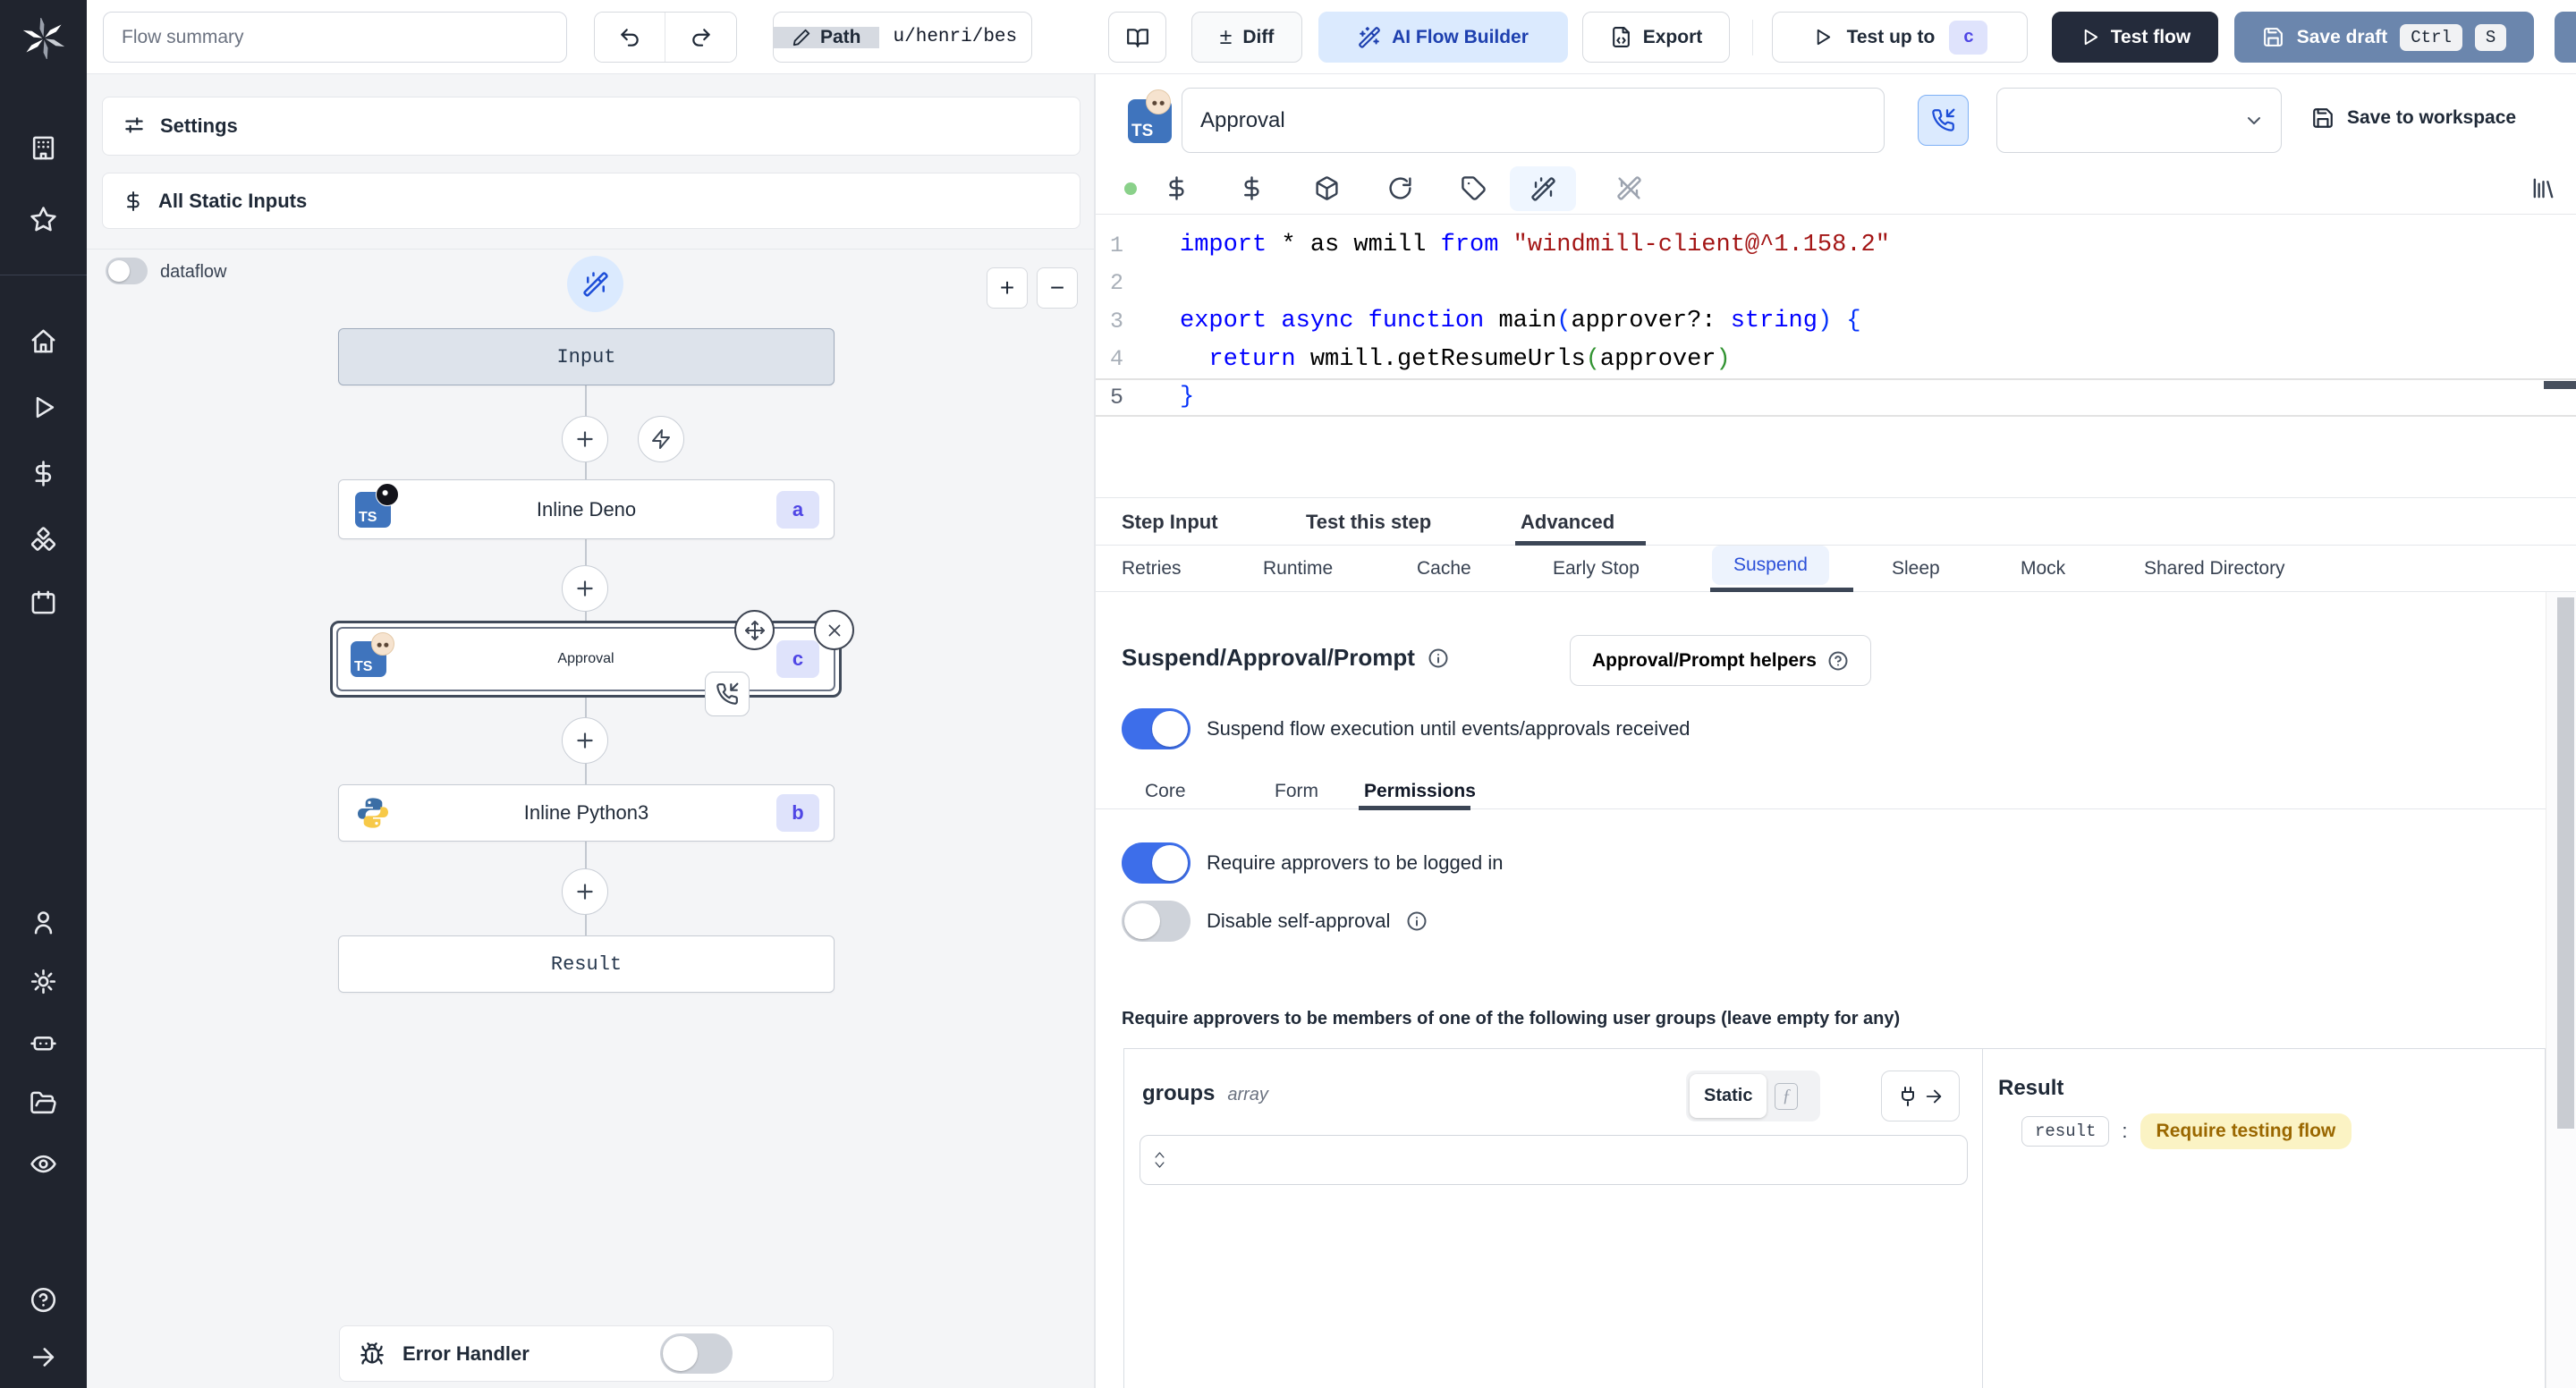 The image size is (2576, 1388). Describe the element at coordinates (591, 201) in the screenshot. I see `all-static-inputs-button: All Static Inputs` at that location.